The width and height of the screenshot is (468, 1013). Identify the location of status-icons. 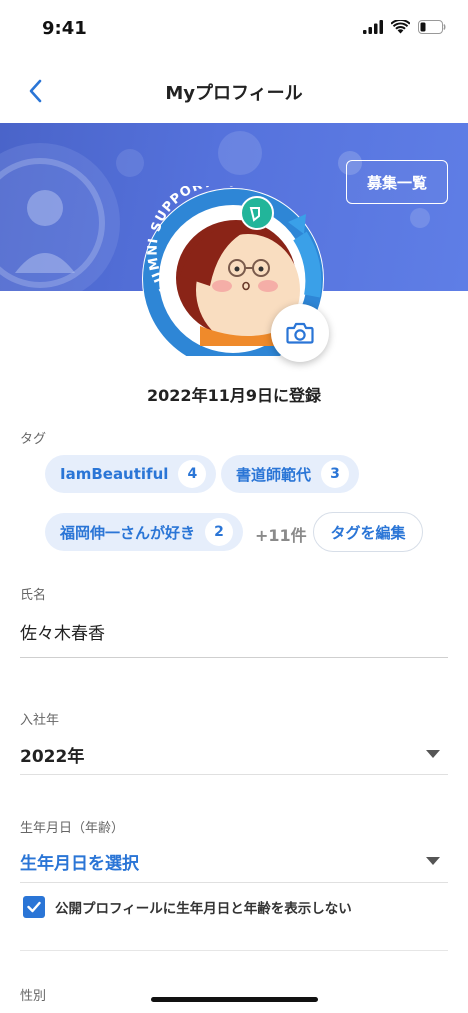
(404, 27).